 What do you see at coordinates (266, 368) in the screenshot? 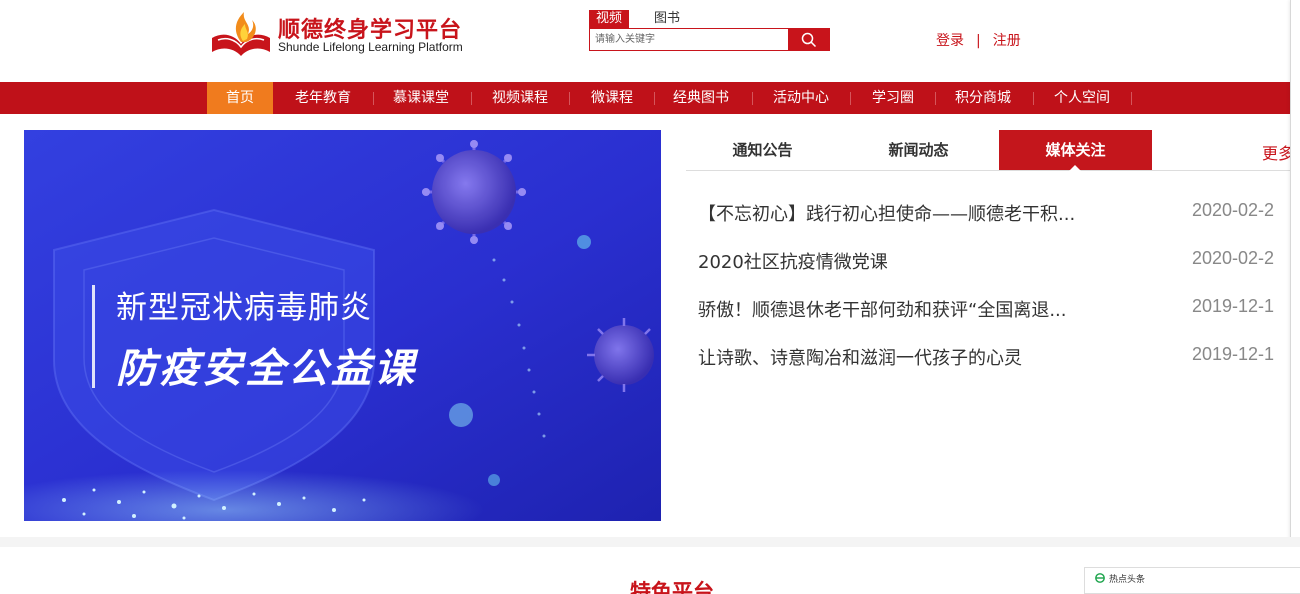
I see `banner-subheadline: 防疫安全公益课` at bounding box center [266, 368].